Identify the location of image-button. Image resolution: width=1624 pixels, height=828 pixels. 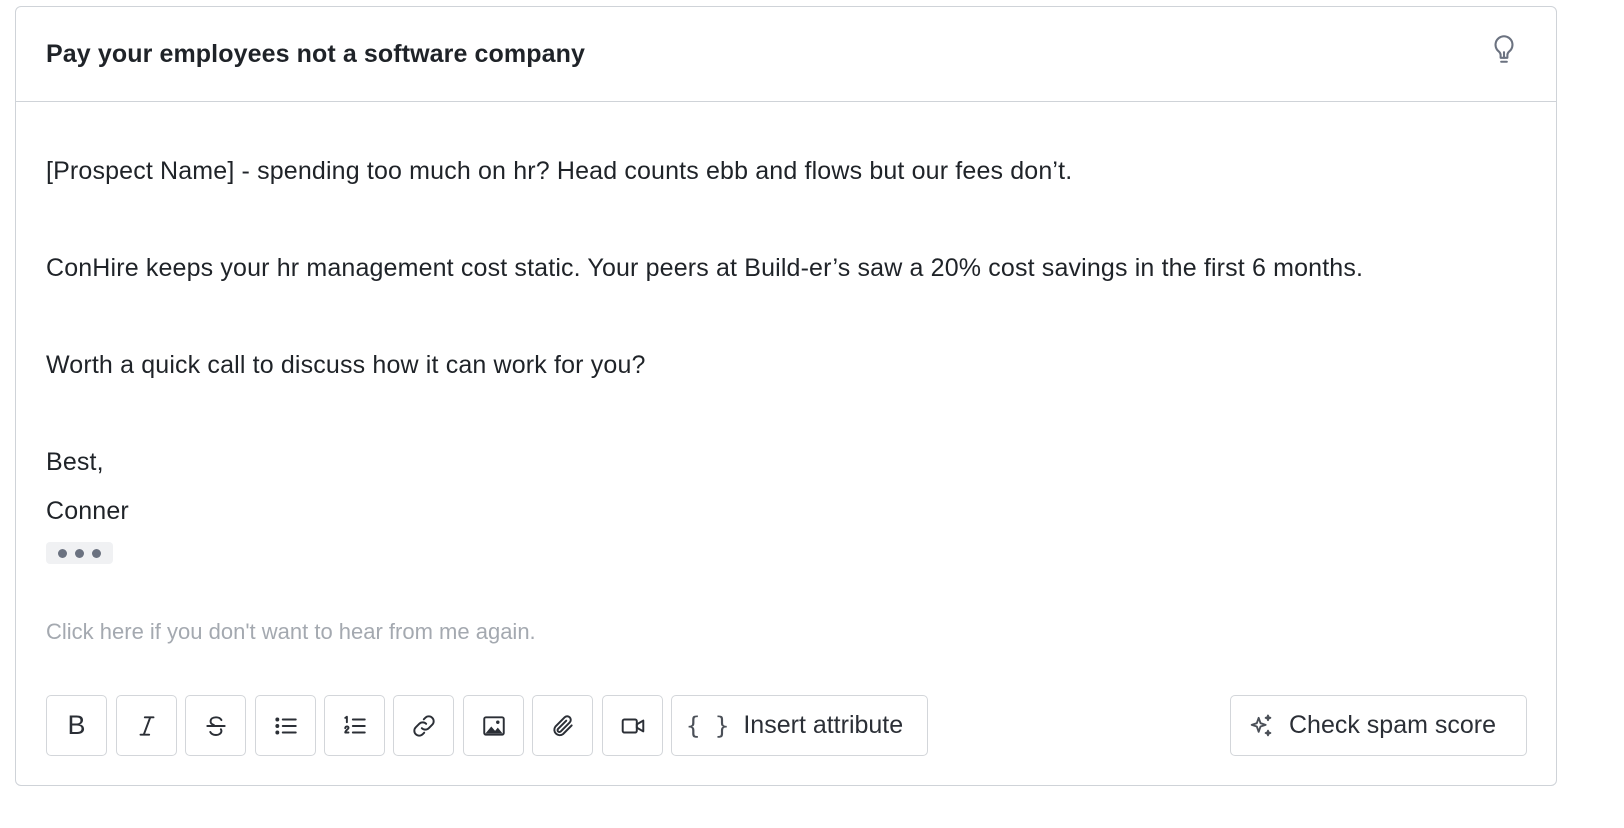
(493, 725).